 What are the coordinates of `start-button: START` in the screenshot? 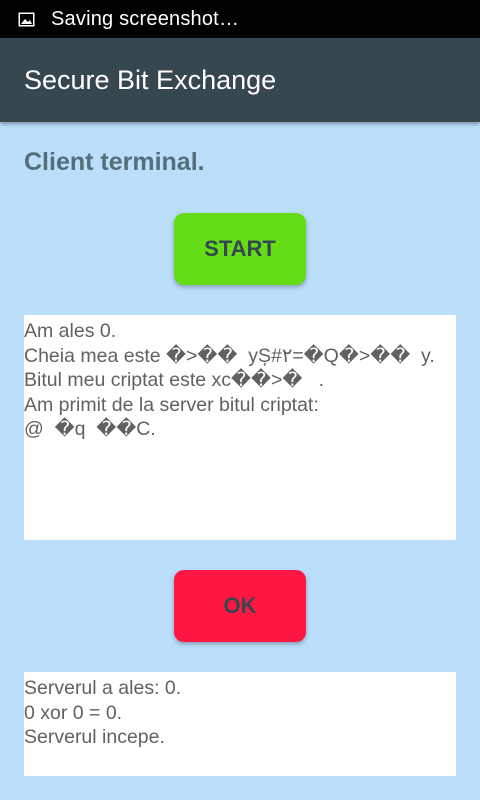 It's located at (240, 249).